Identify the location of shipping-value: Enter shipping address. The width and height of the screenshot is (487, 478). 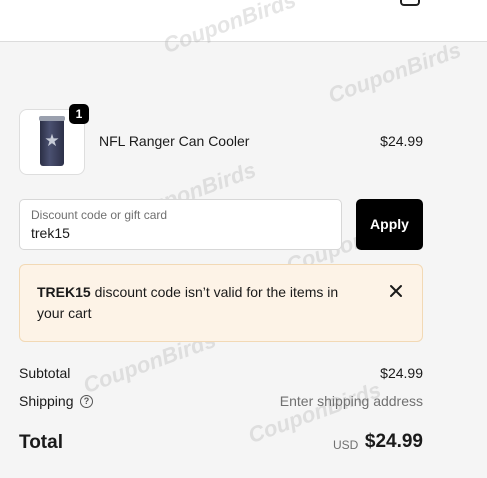
(351, 401).